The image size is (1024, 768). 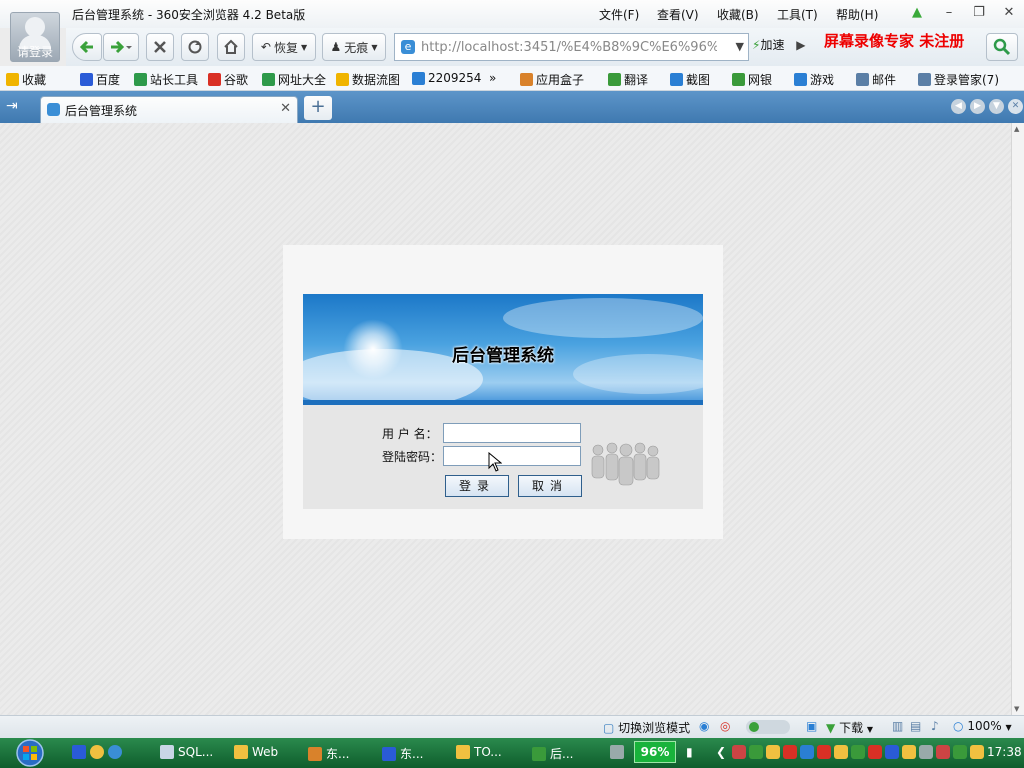 I want to click on restore-button: ↶ 恢复 ▼, so click(x=284, y=47).